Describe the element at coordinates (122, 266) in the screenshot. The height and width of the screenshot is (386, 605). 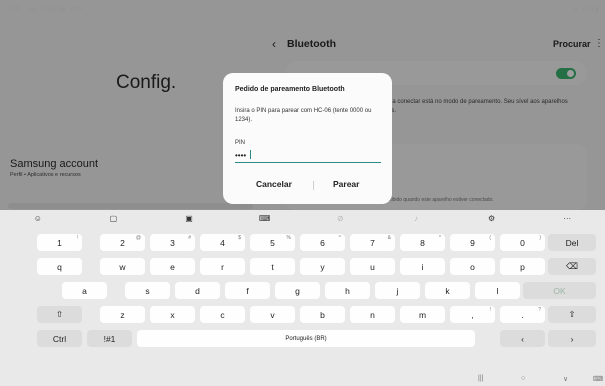
I see `key-w: w` at that location.